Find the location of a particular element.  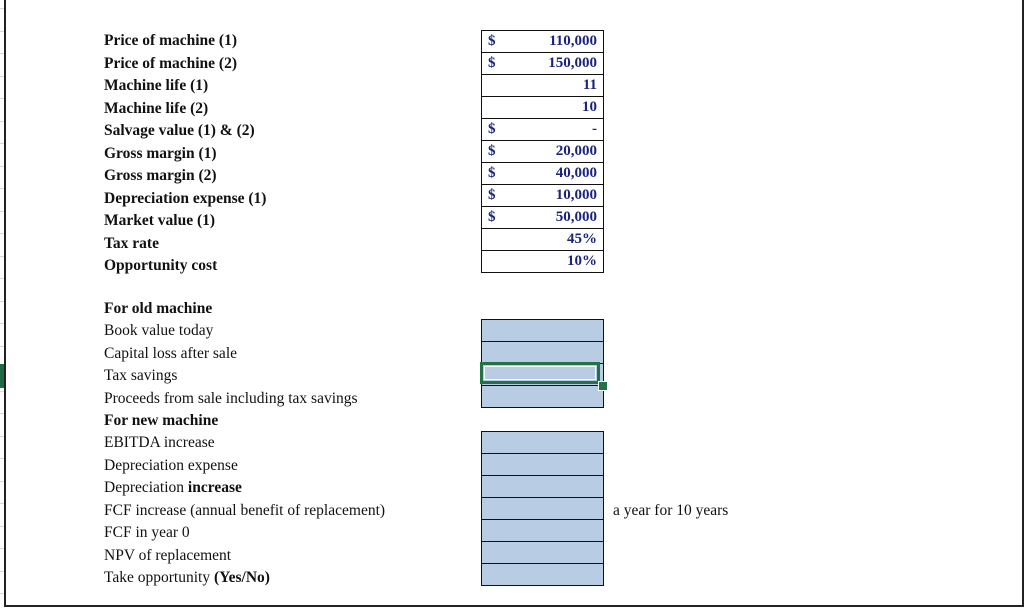

cell-value: 50,000 is located at coordinates (576, 217).